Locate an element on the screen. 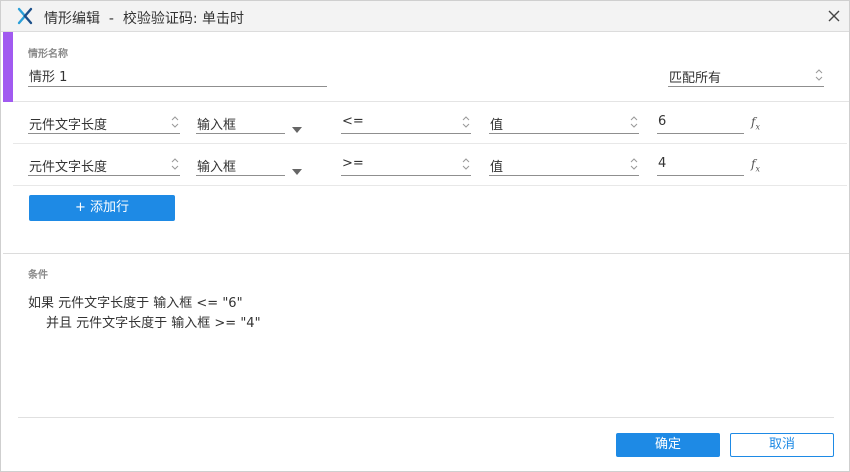 This screenshot has height=472, width=850. condition-row: 元件文字长度 输入框 <= 值 6 fx is located at coordinates (430, 123).